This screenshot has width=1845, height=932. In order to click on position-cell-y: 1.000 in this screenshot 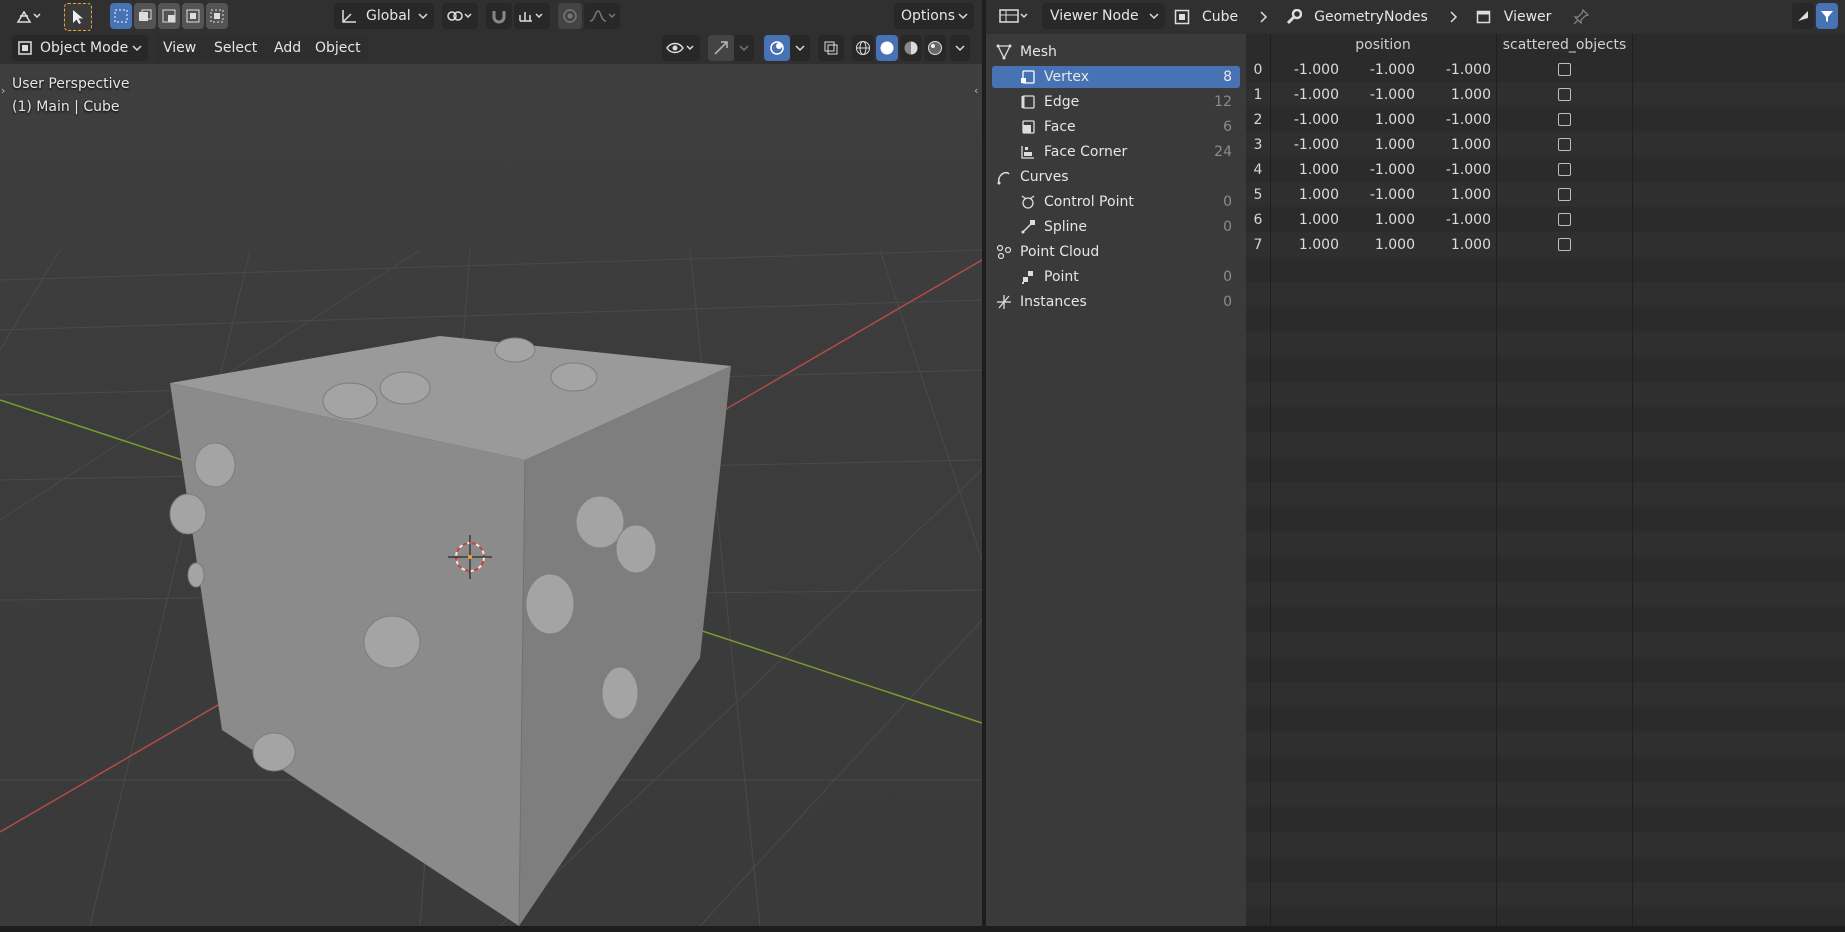, I will do `click(1394, 144)`.